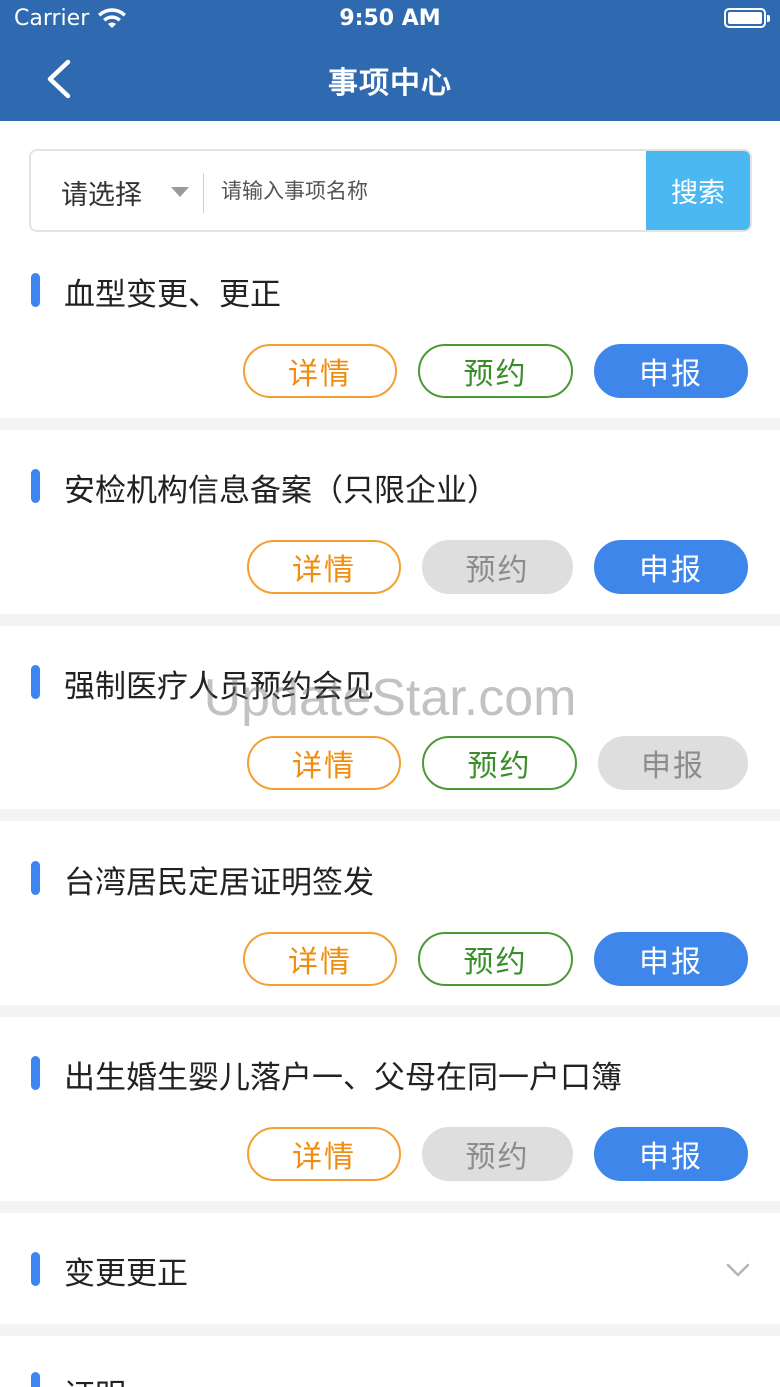 This screenshot has width=780, height=1387. What do you see at coordinates (281, 491) in the screenshot?
I see `item-title: 安检机构信息备案（只限企业）` at bounding box center [281, 491].